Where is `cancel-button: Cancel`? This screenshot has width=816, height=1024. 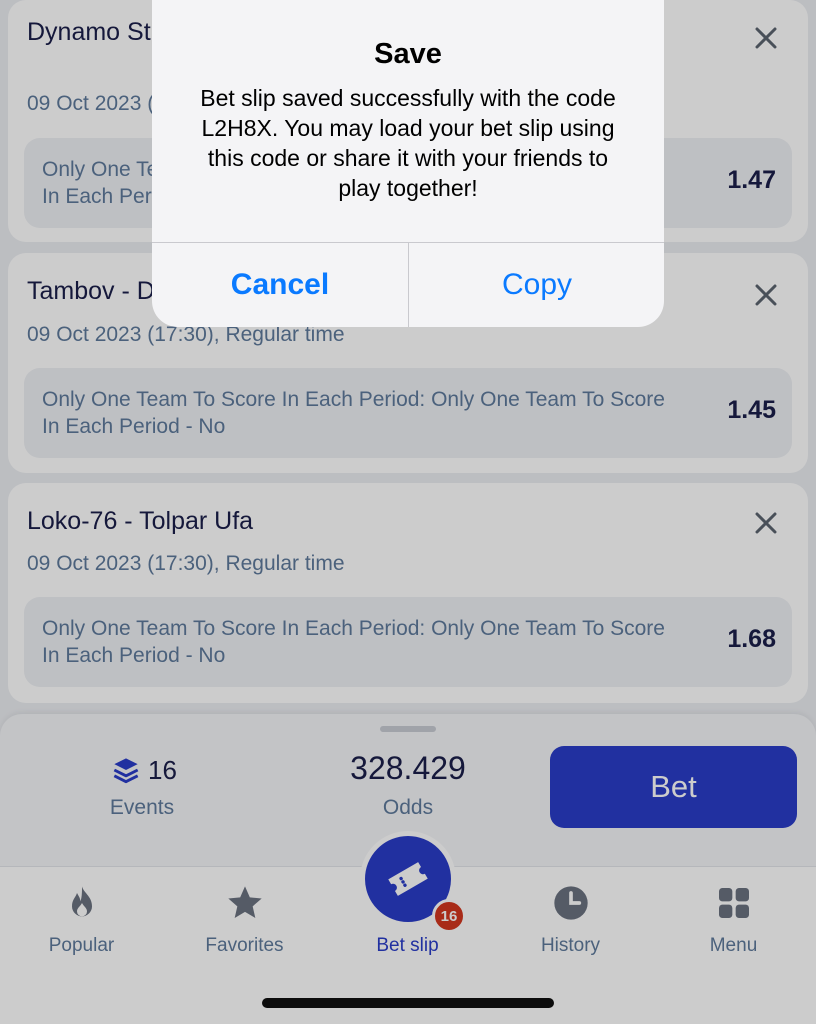
cancel-button: Cancel is located at coordinates (280, 285).